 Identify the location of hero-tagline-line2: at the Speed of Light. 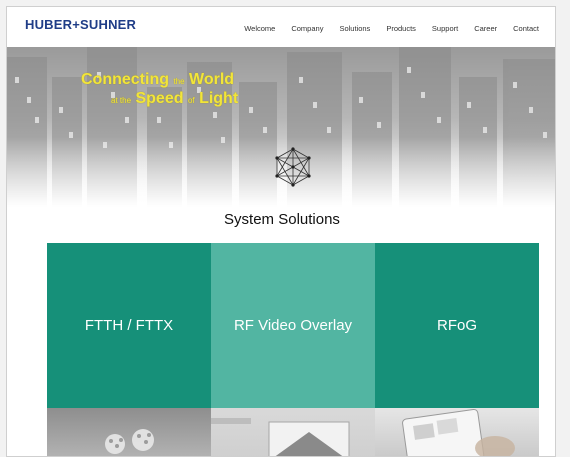
(174, 99).